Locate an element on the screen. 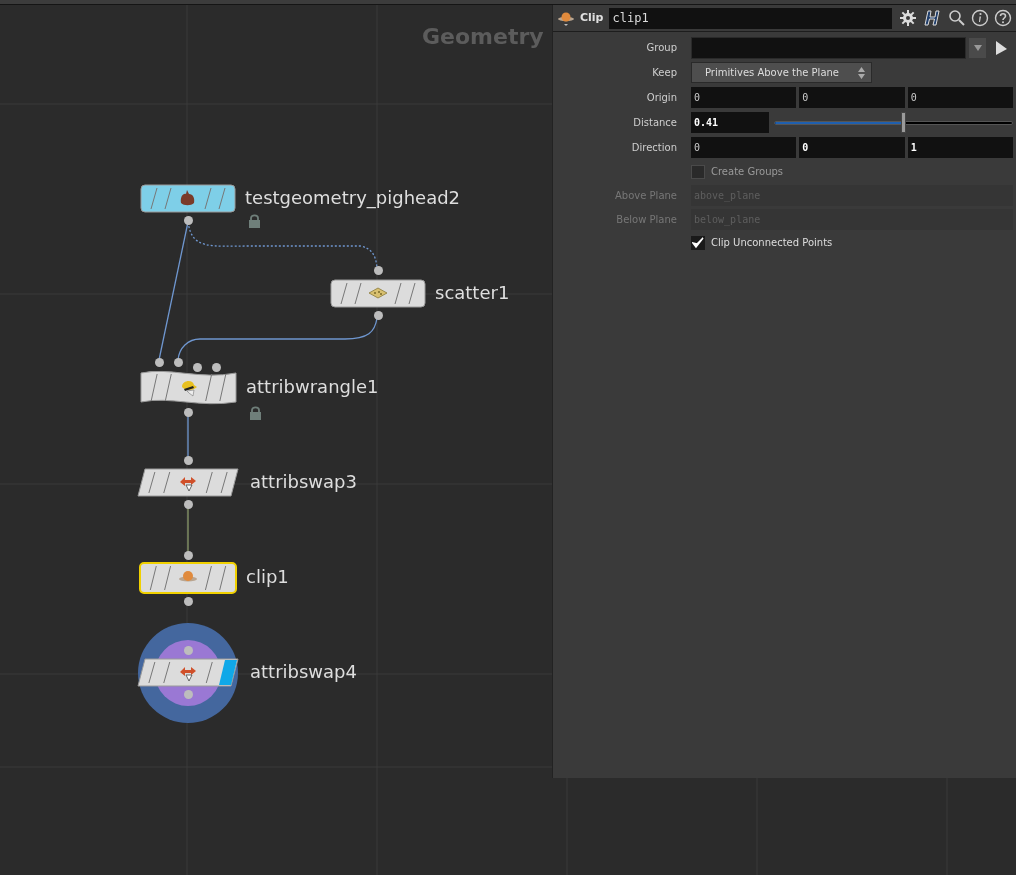  parameter-label: Distance is located at coordinates (654, 123).